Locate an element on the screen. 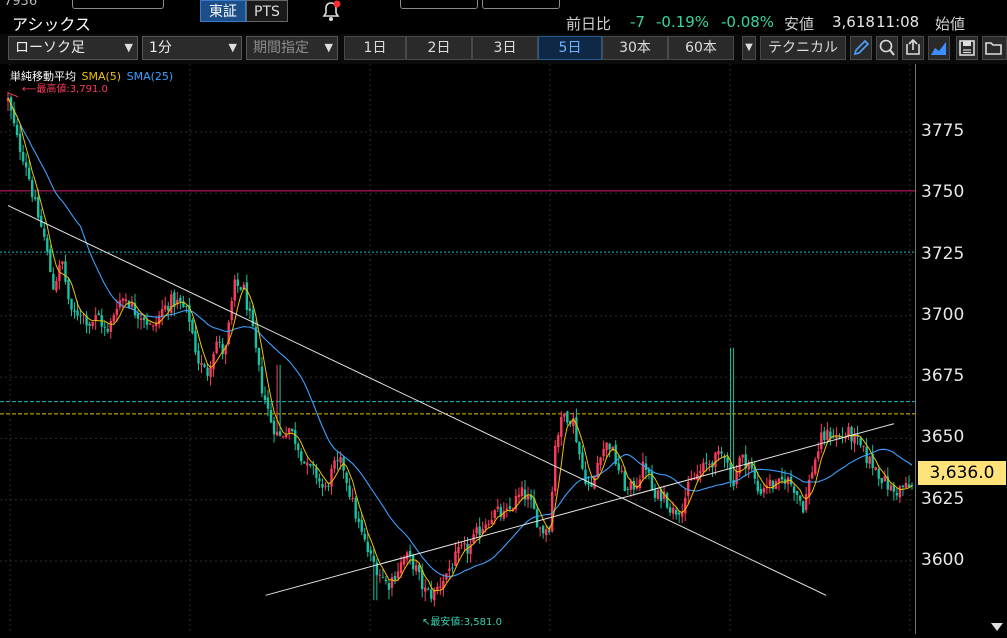 Image resolution: width=1007 pixels, height=638 pixels. sell-button-cut is located at coordinates (521, 4).